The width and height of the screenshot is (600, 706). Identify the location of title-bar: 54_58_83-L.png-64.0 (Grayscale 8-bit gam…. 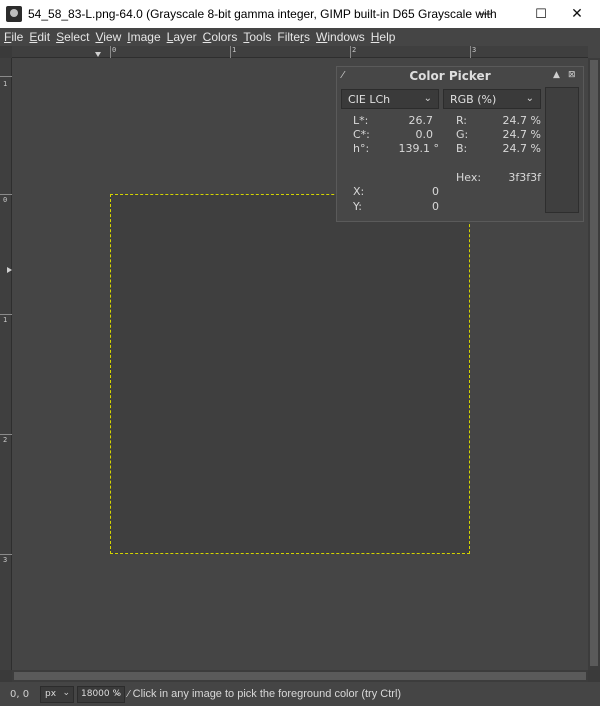
(300, 14).